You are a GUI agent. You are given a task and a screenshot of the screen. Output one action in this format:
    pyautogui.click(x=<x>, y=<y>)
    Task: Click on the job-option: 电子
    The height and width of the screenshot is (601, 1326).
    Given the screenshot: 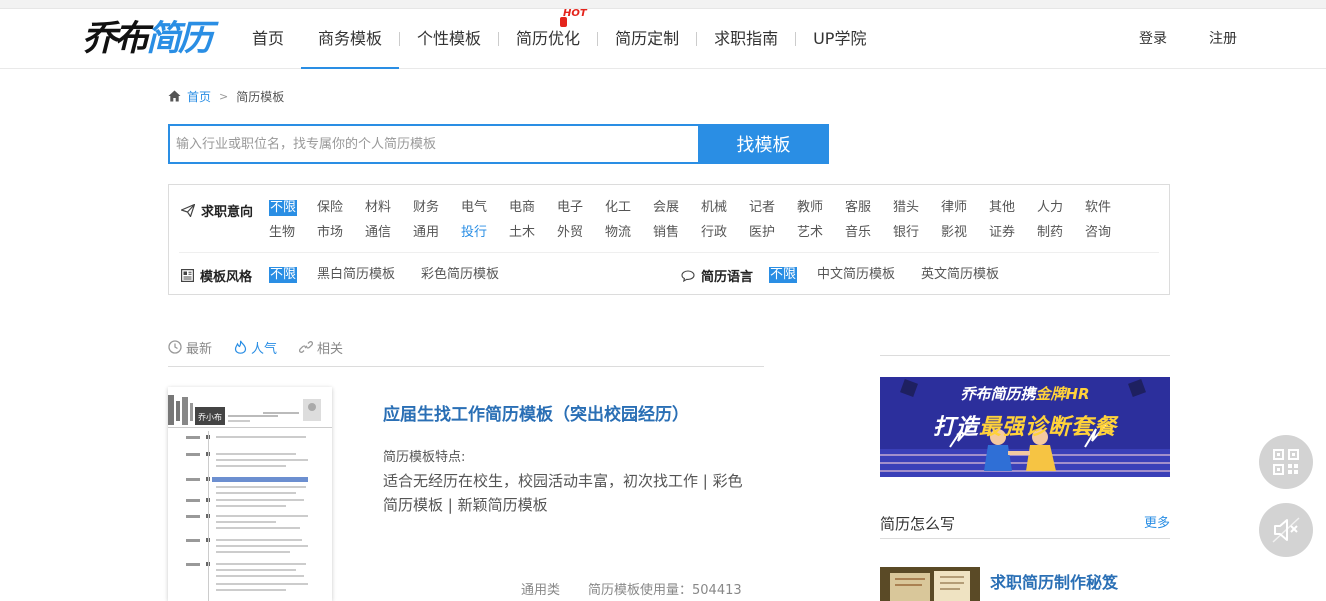 What is the action you would take?
    pyautogui.click(x=570, y=208)
    